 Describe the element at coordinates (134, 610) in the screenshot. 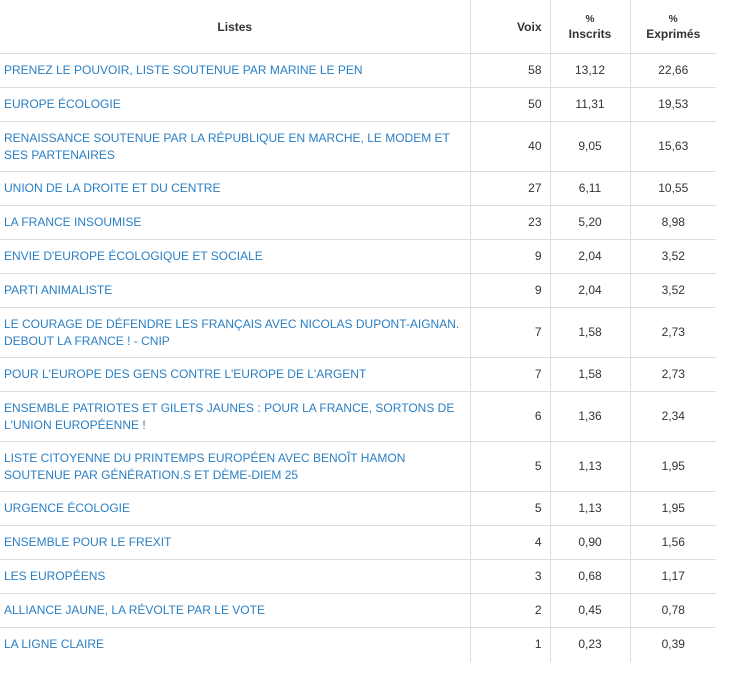

I see `list-name-link: ALLIANCE JAUNE, LA RÉVOLTE PAR LE VOTE` at that location.